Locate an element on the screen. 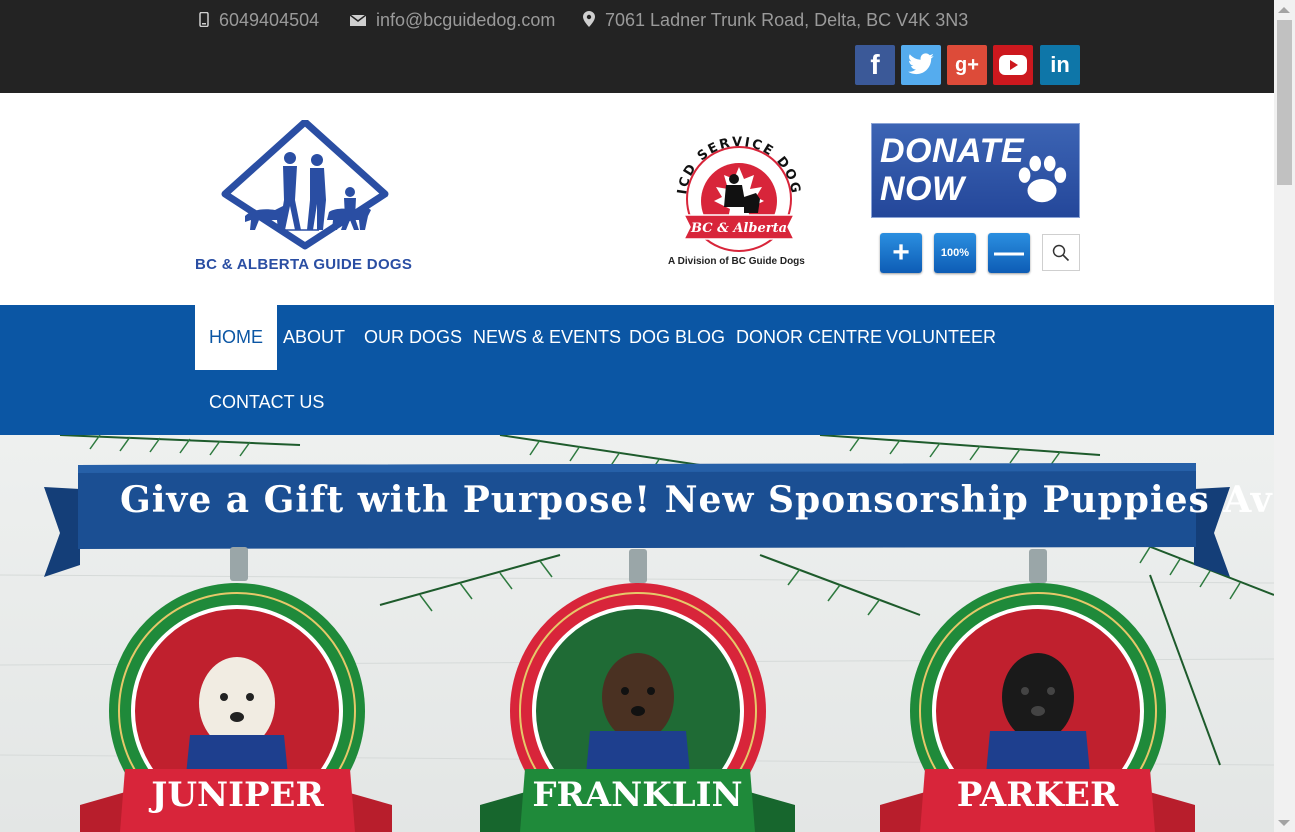 This screenshot has width=1295, height=832. vicd-division-text: A Division of BC Guide Dogs is located at coordinates (736, 261).